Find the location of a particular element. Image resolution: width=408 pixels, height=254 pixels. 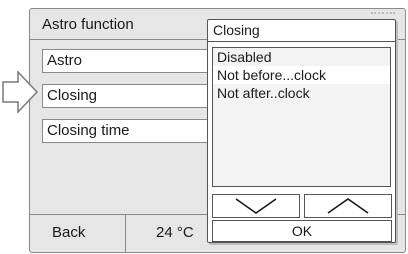

selection-pointer-icon is located at coordinates (20, 92).